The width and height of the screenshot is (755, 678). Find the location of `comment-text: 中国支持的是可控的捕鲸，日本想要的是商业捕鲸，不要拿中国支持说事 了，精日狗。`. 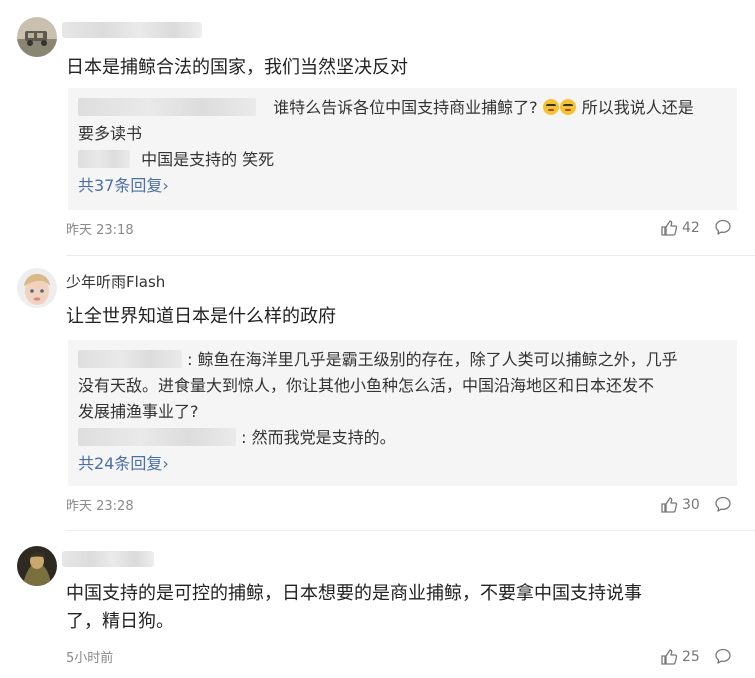

comment-text: 中国支持的是可控的捕鲸，日本想要的是商业捕鲸，不要拿中国支持说事 了，精日狗。 is located at coordinates (396, 608).